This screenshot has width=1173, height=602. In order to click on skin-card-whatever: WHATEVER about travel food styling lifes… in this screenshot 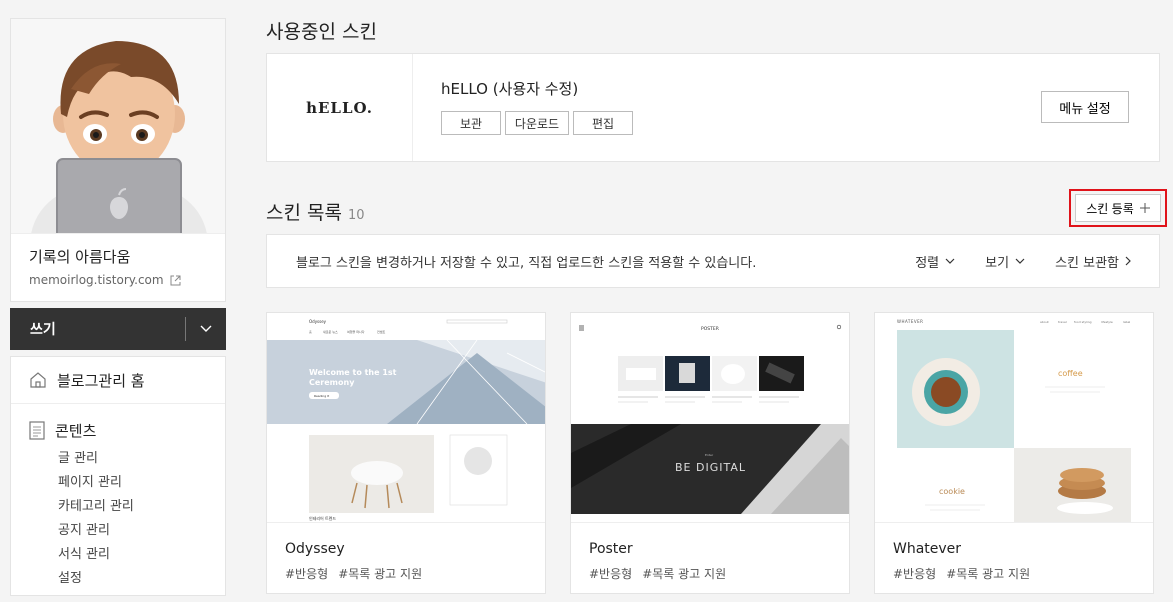, I will do `click(1014, 453)`.